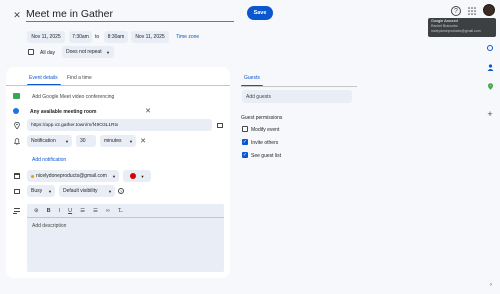 The height and width of the screenshot is (294, 500). Describe the element at coordinates (260, 13) in the screenshot. I see `save-button: Save` at that location.